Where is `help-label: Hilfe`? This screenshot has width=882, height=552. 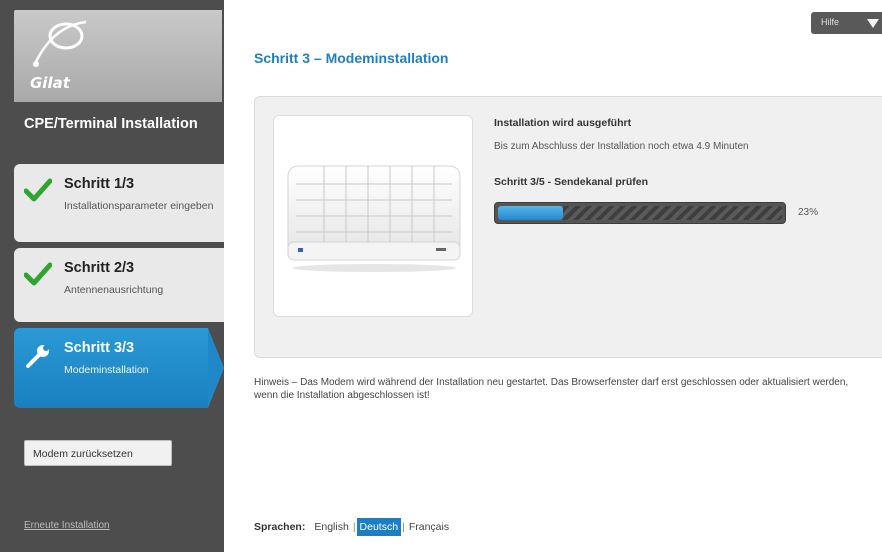
help-label: Hilfe is located at coordinates (830, 22).